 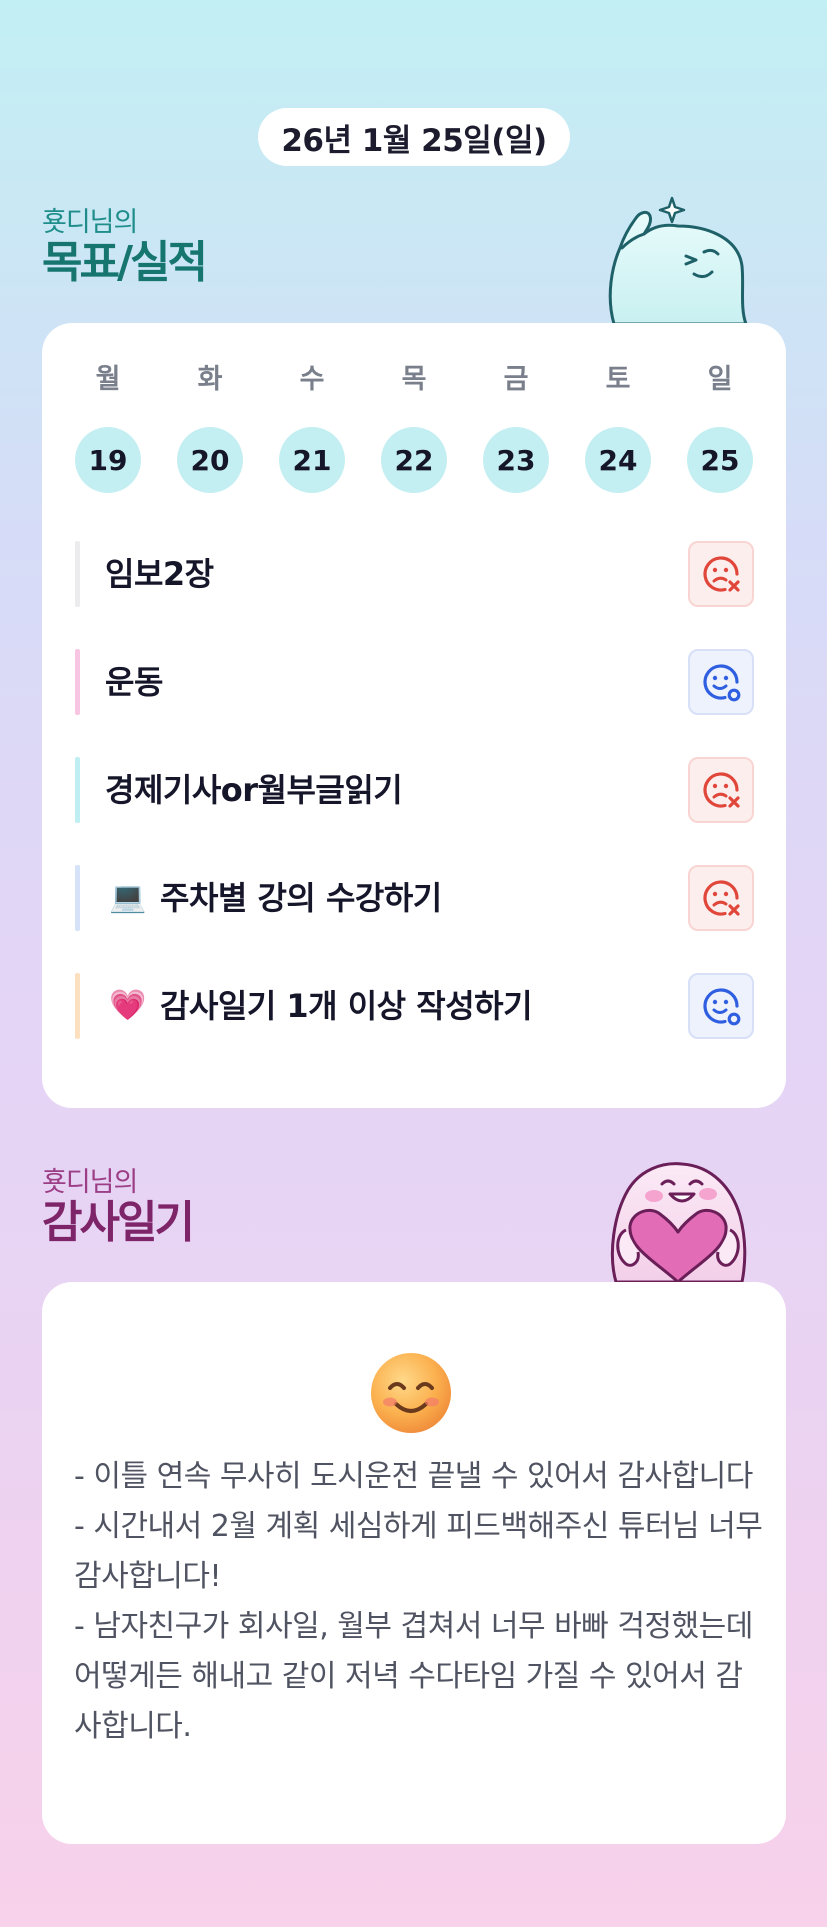 What do you see at coordinates (414, 682) in the screenshot?
I see `goal-item: 운동` at bounding box center [414, 682].